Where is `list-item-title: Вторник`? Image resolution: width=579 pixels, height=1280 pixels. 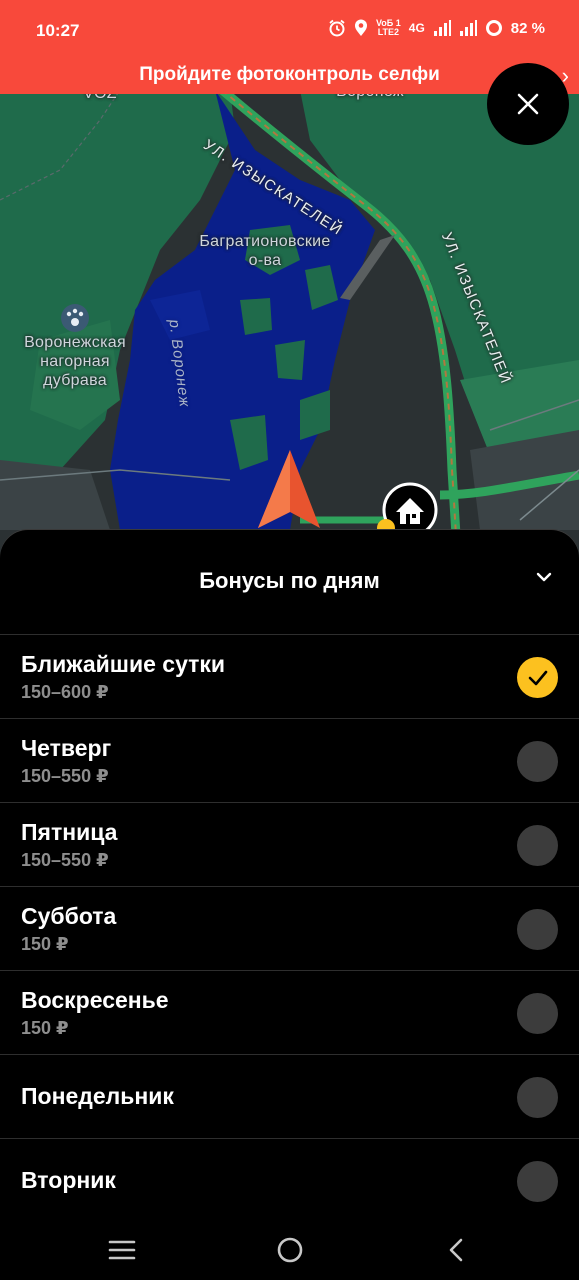 list-item-title: Вторник is located at coordinates (68, 1180).